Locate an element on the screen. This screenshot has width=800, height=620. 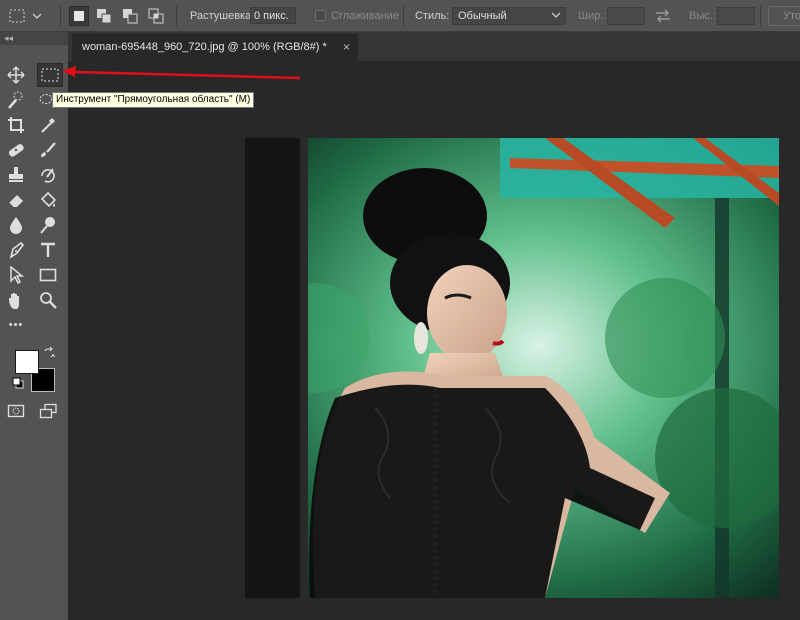
intersect-selection-button is located at coordinates (156, 16).